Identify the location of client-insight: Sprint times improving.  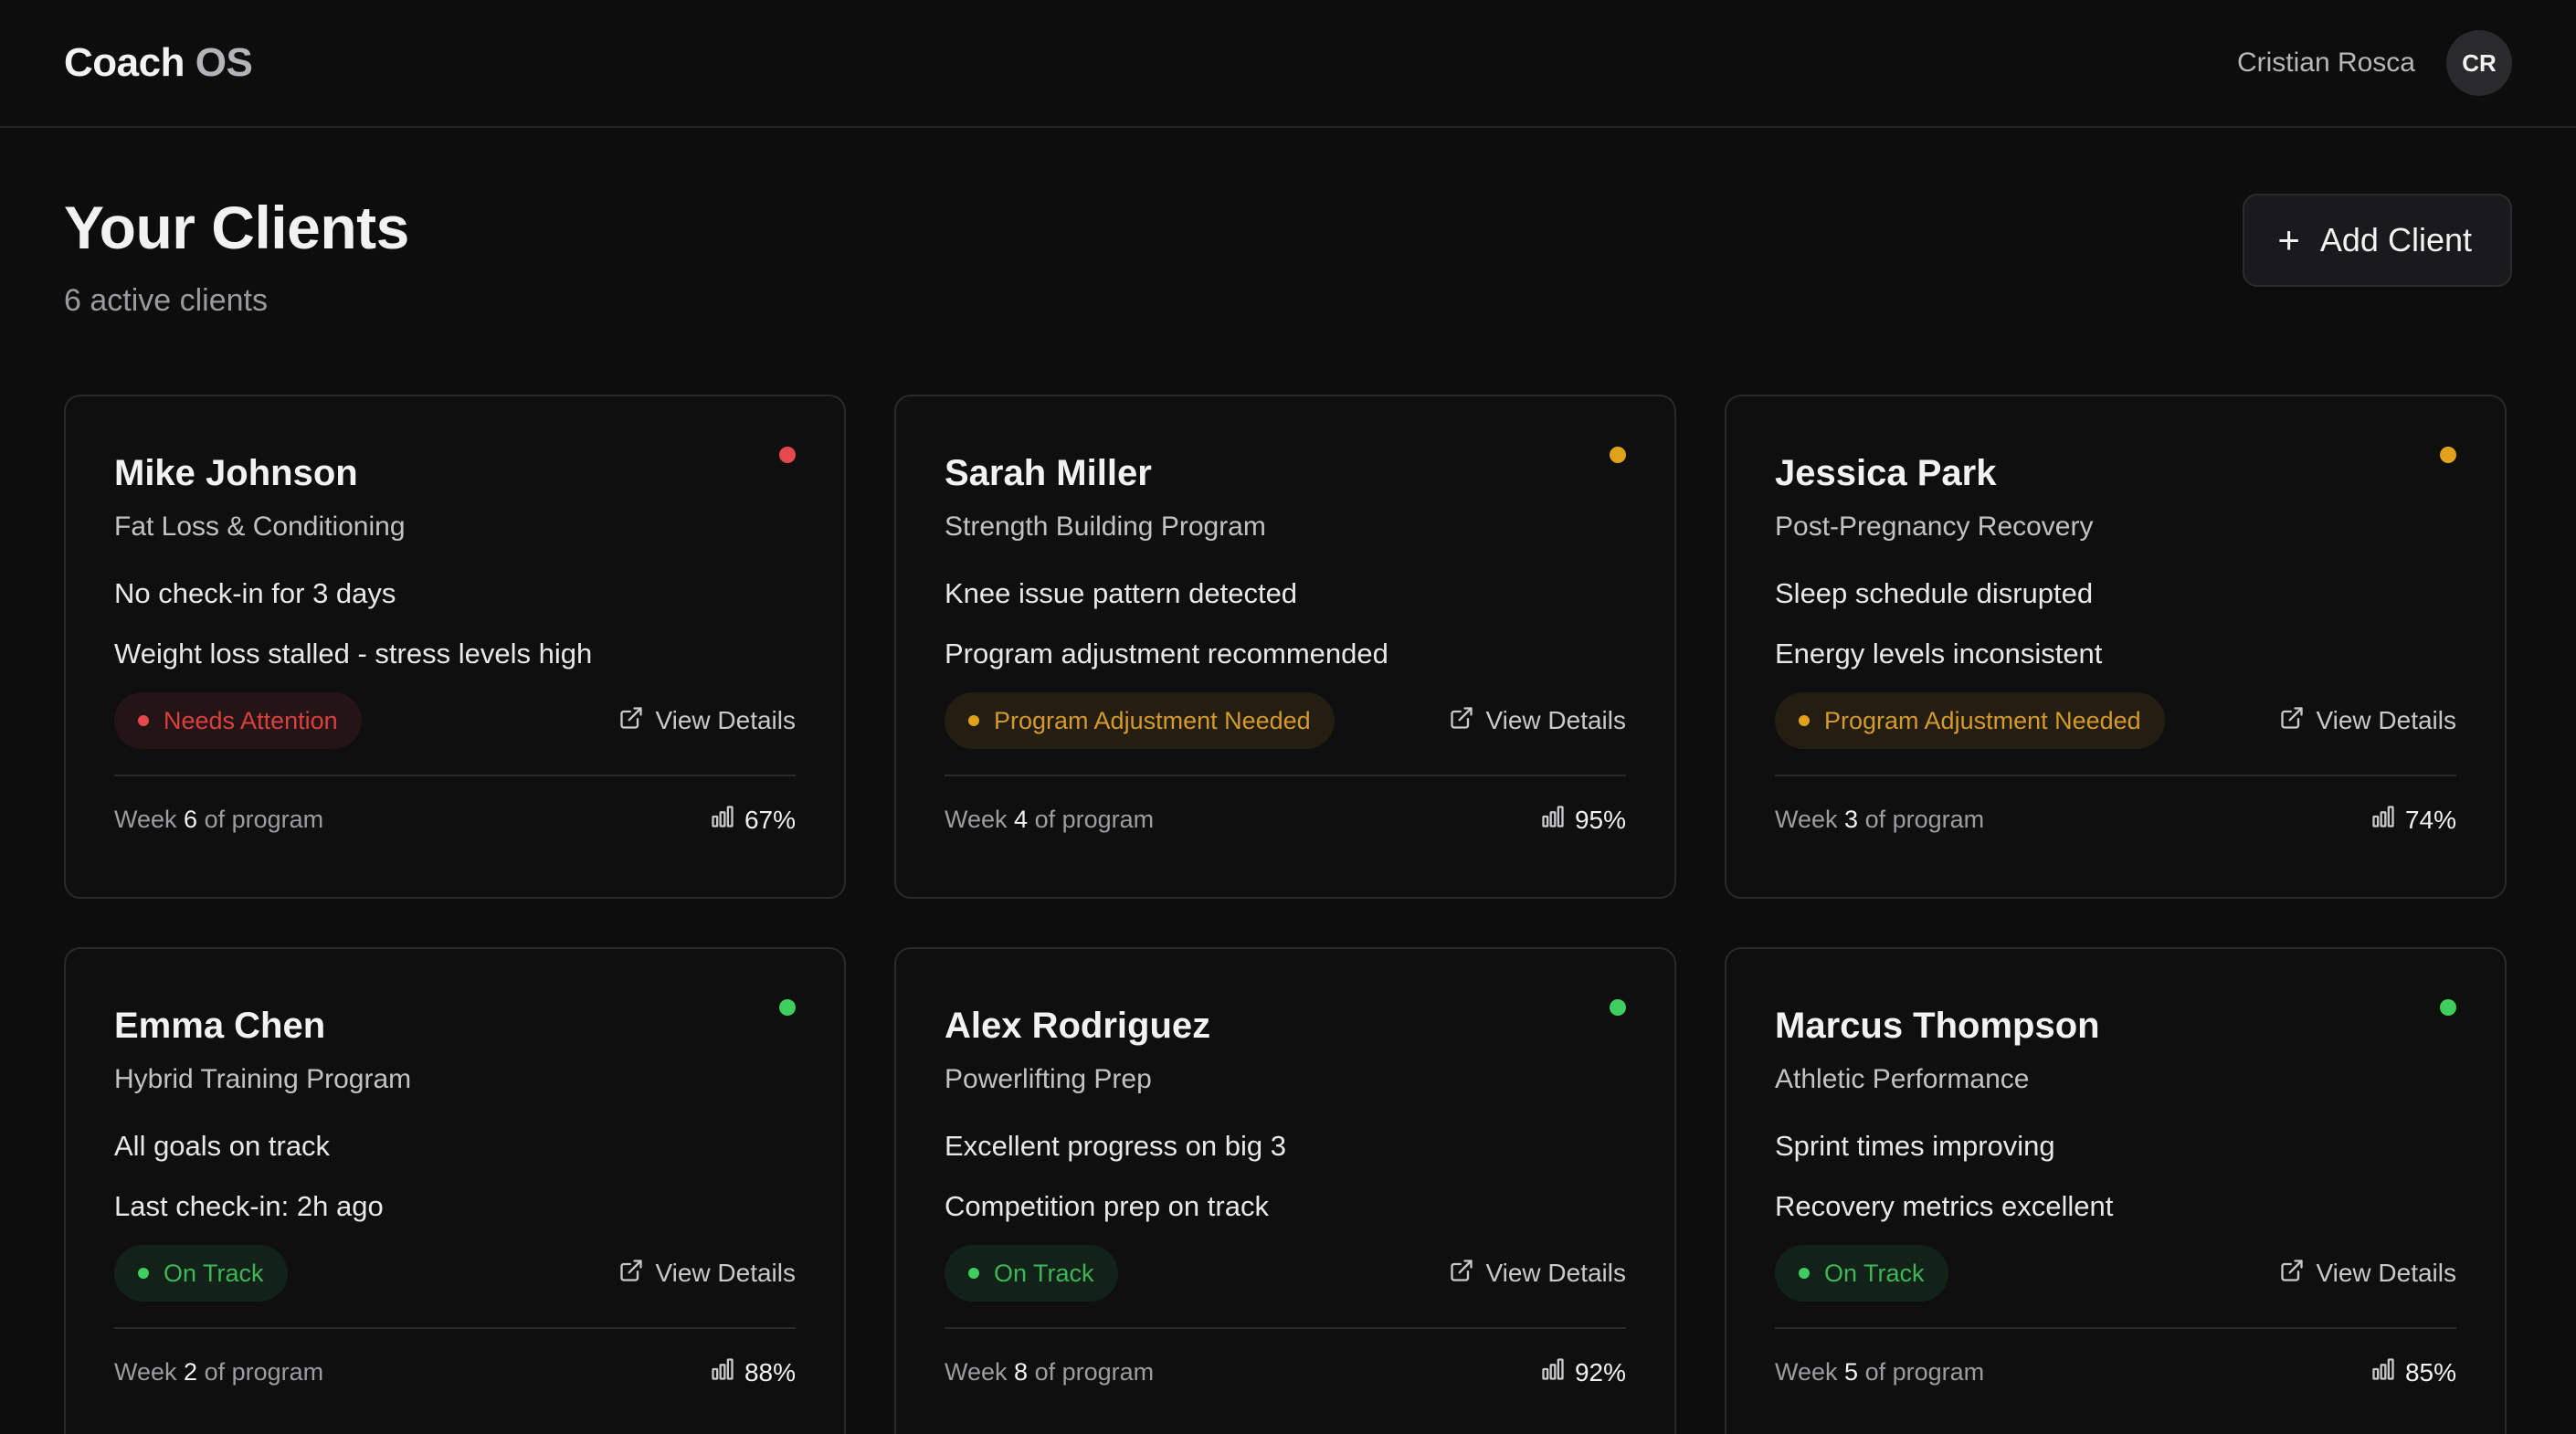
(1915, 1146).